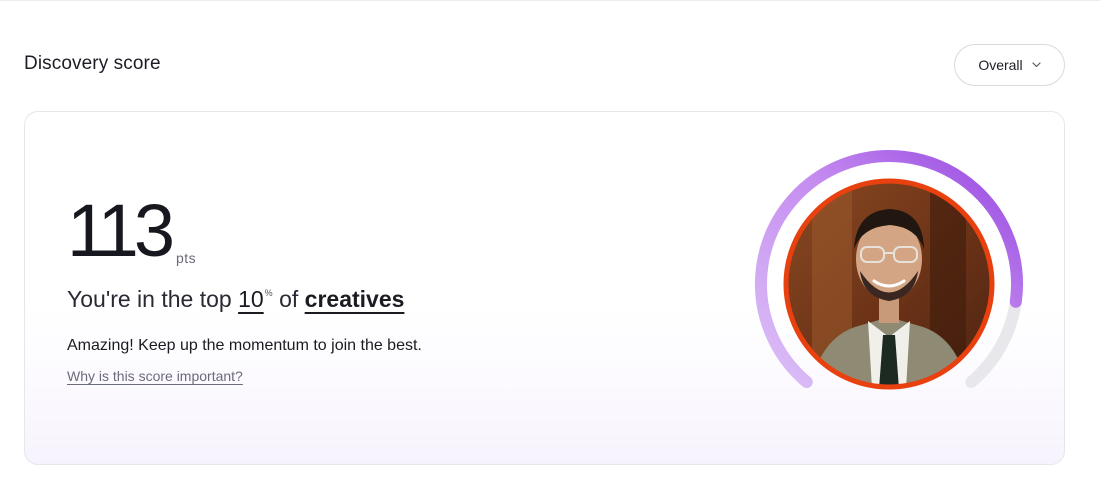 Image resolution: width=1100 pixels, height=495 pixels. Describe the element at coordinates (889, 284) in the screenshot. I see `avatar` at that location.